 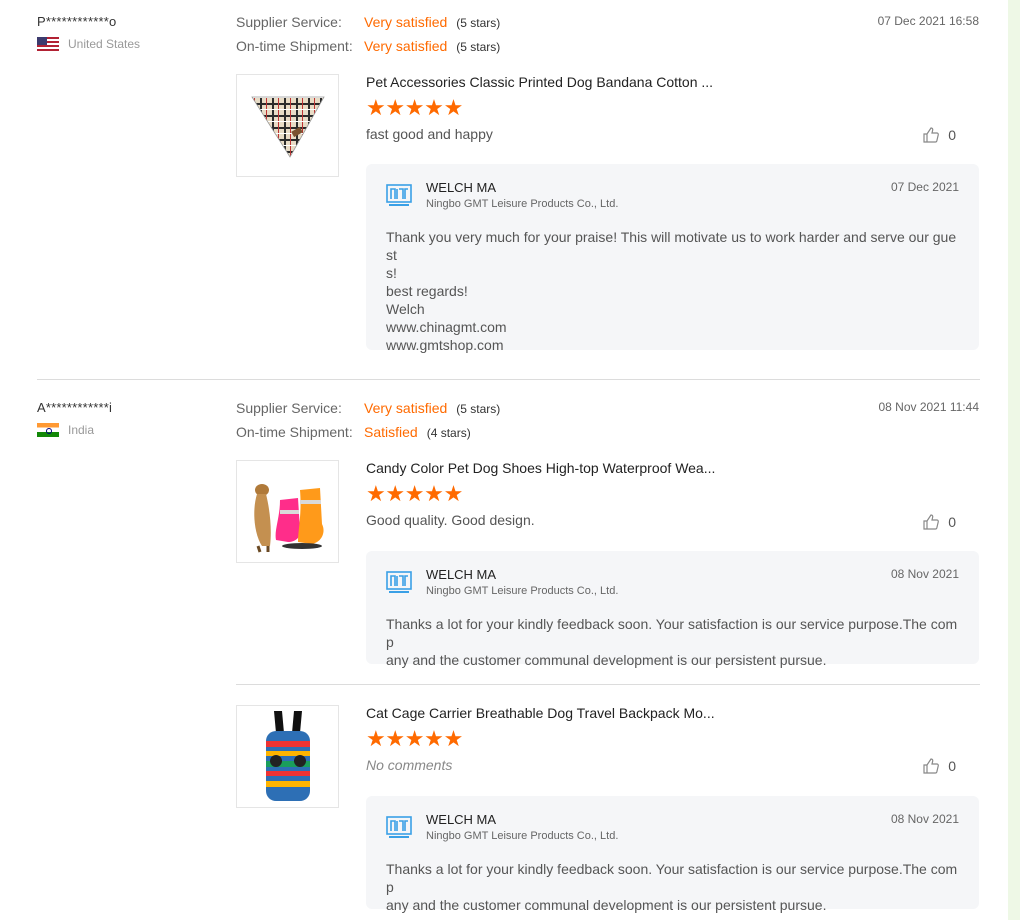 What do you see at coordinates (450, 520) in the screenshot?
I see `review-comment: Good quality. Good design.` at bounding box center [450, 520].